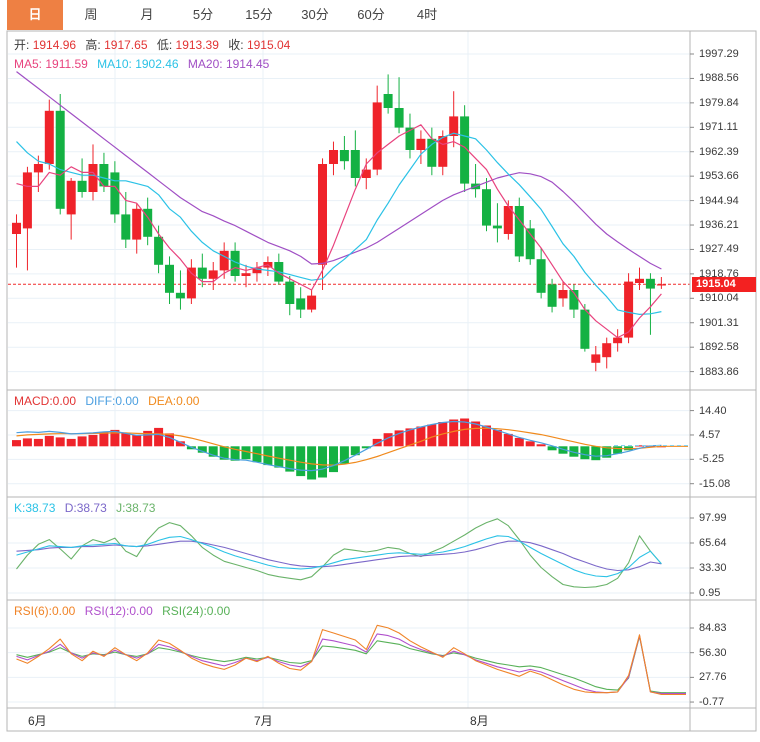 Image resolution: width=760 pixels, height=742 pixels. Describe the element at coordinates (22, 45) in the screenshot. I see `open-label: 开:` at that location.